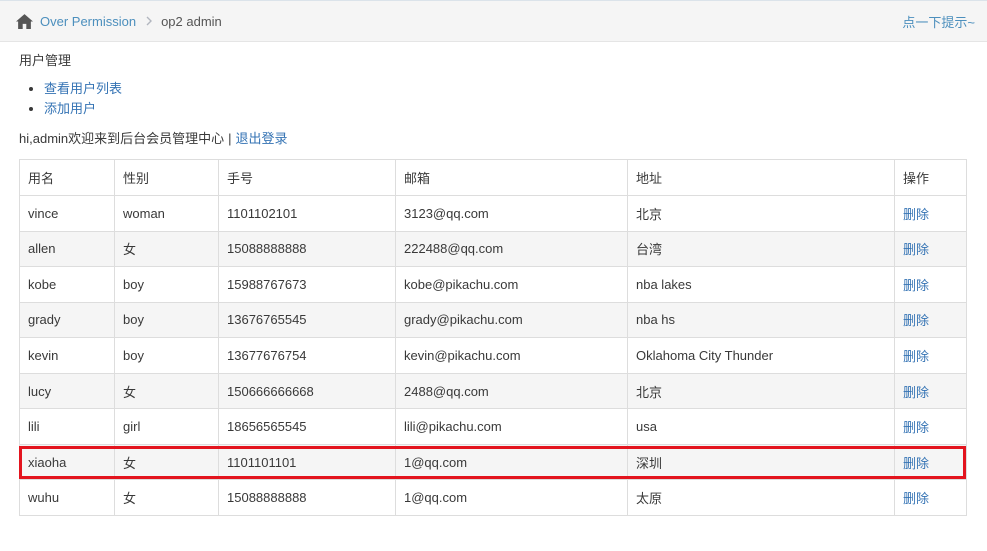 This screenshot has width=987, height=551. What do you see at coordinates (761, 284) in the screenshot?
I see `cell-address: nba lakes` at bounding box center [761, 284].